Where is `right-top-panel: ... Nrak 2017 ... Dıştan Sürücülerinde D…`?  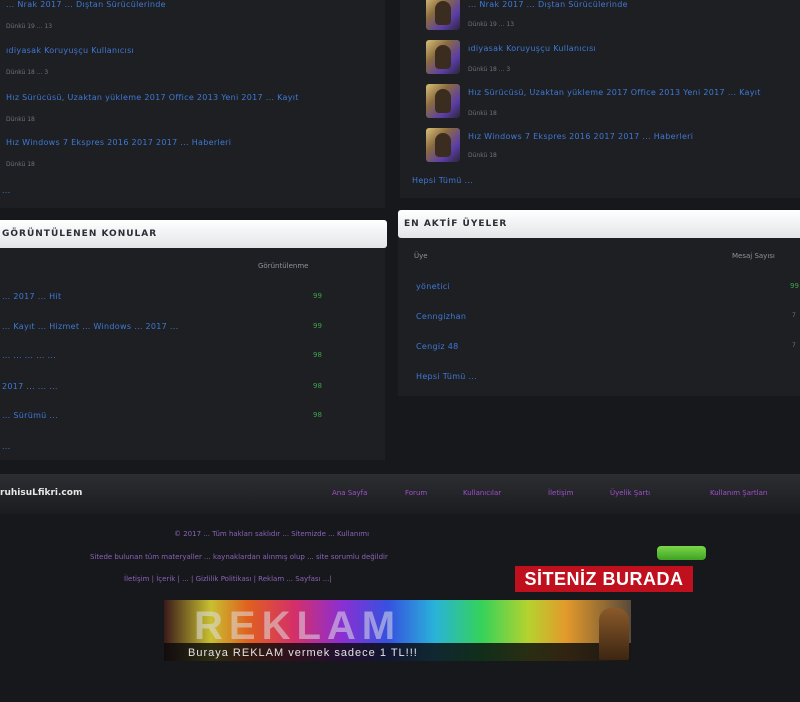 right-top-panel: ... Nrak 2017 ... Dıştan Sürücülerinde D… is located at coordinates (600, 99).